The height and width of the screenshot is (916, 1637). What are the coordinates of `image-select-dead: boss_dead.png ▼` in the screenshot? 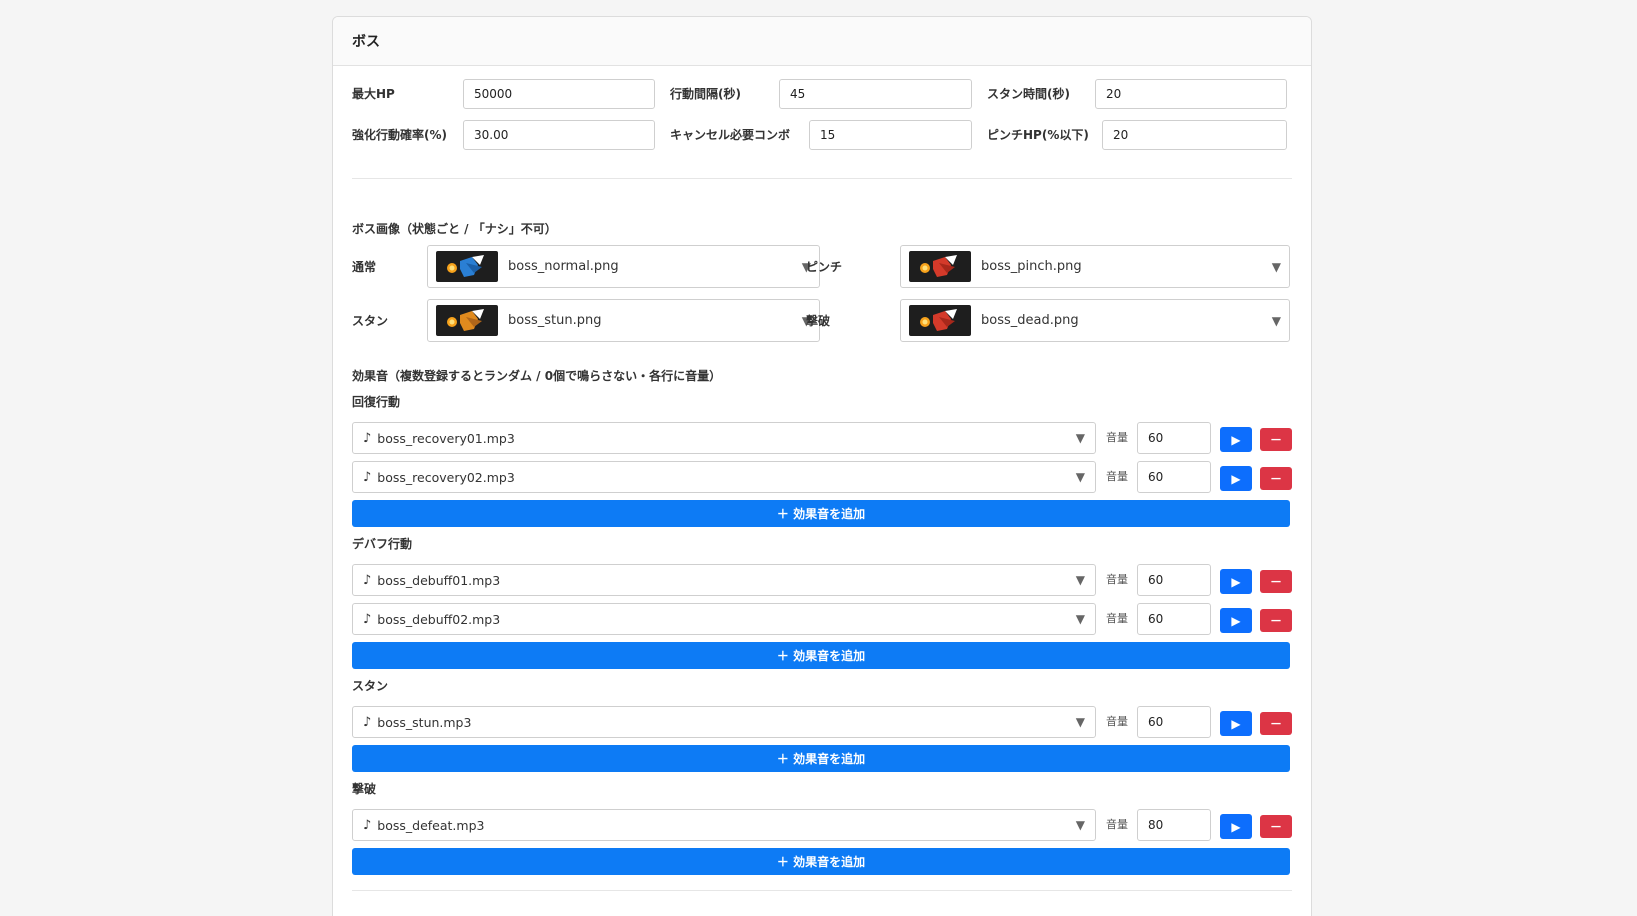 It's located at (1095, 320).